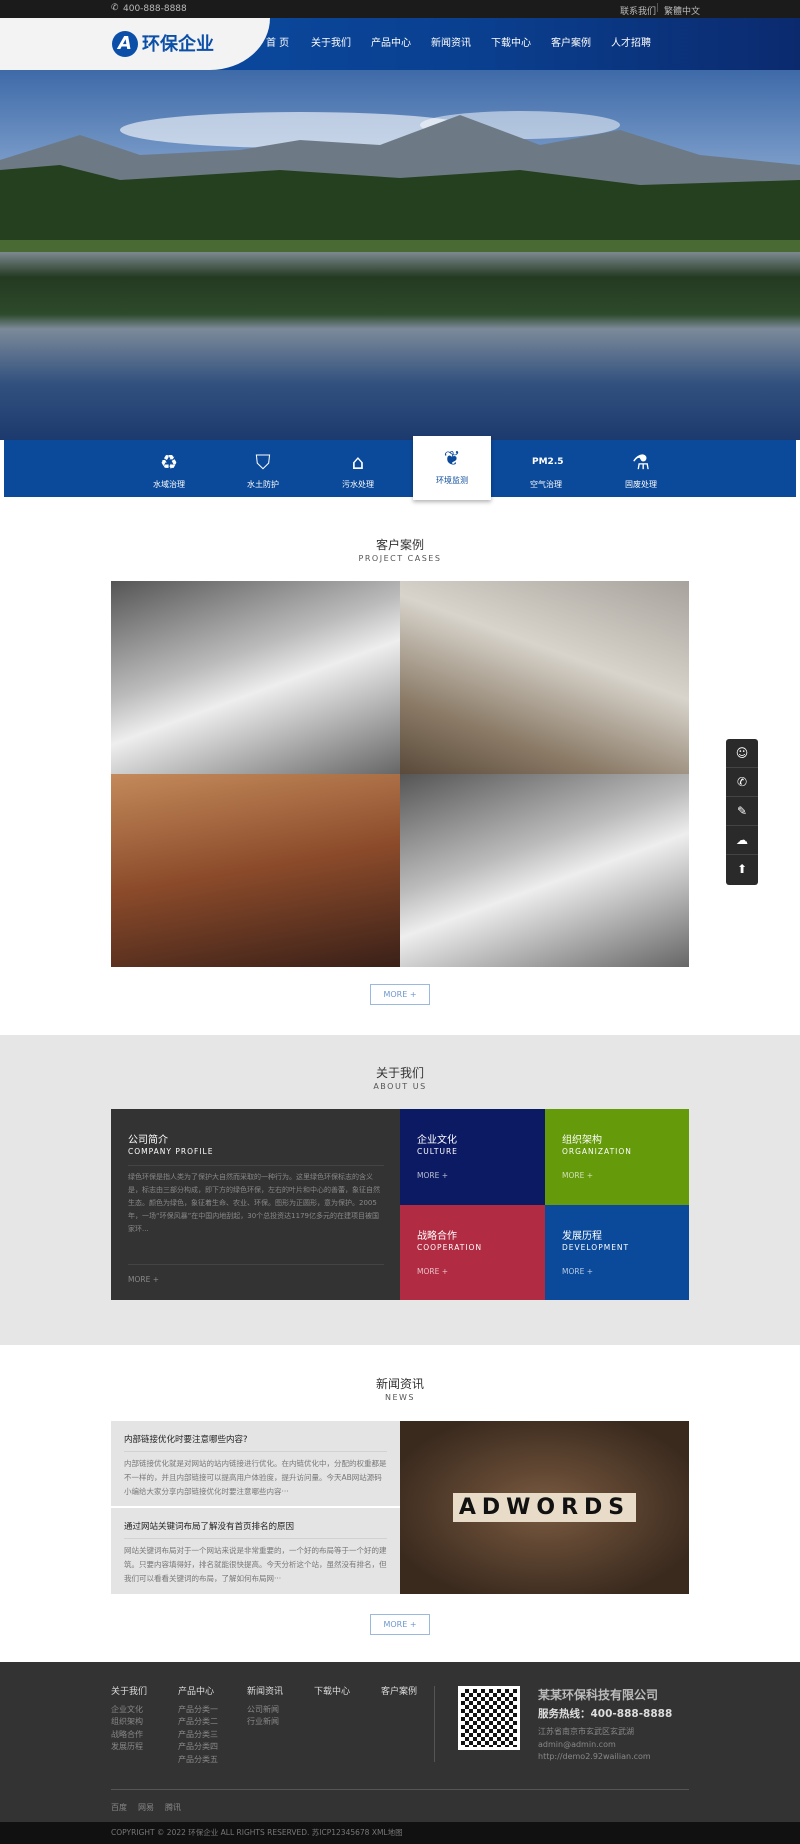 The height and width of the screenshot is (1844, 800). I want to click on culture-block: 企业文化 CULTURE MORE +, so click(472, 1157).